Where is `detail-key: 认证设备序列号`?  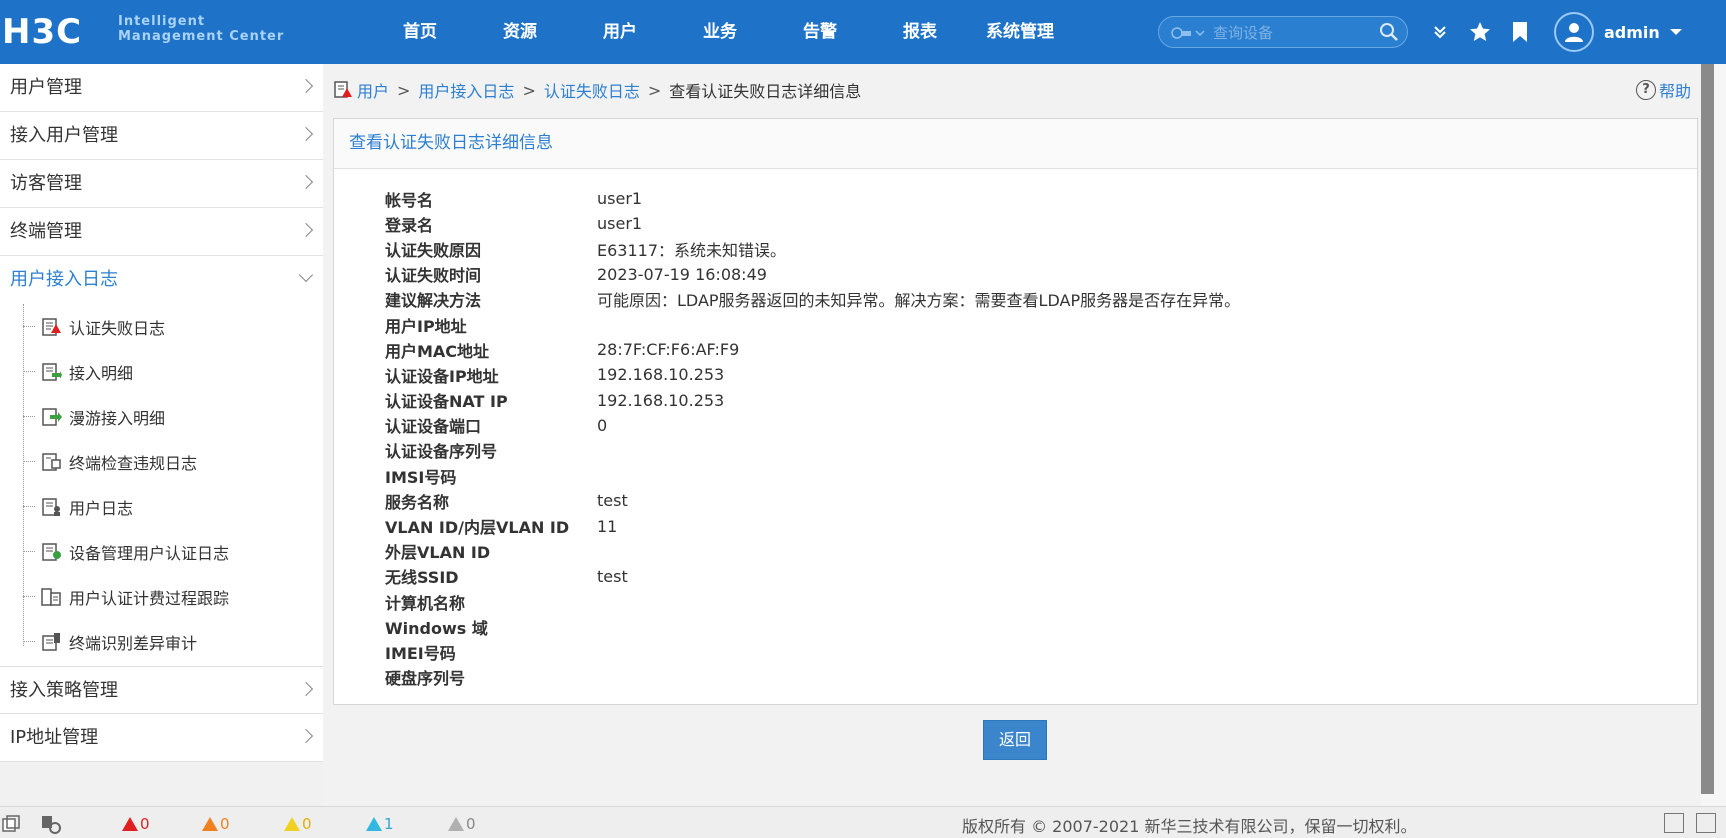
detail-key: 认证设备序列号 is located at coordinates (441, 452).